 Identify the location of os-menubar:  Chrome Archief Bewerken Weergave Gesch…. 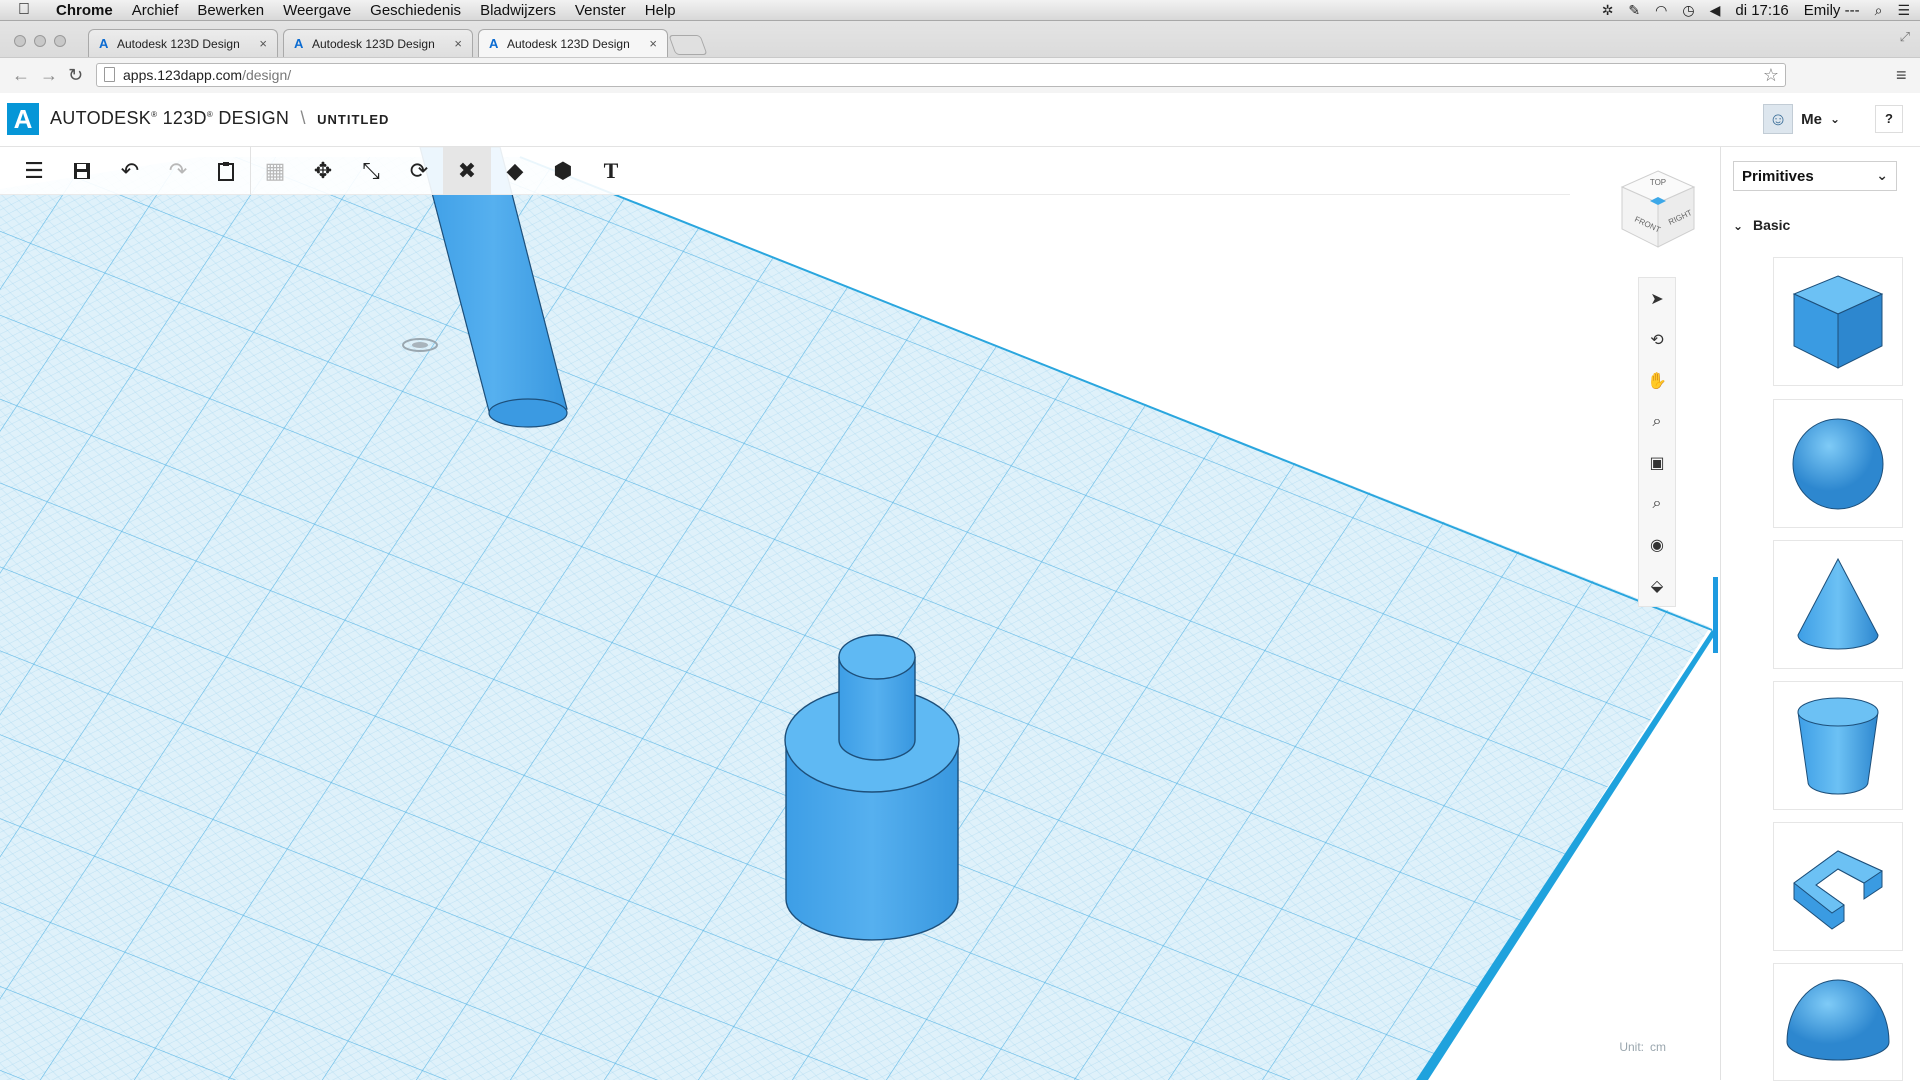
(960, 10).